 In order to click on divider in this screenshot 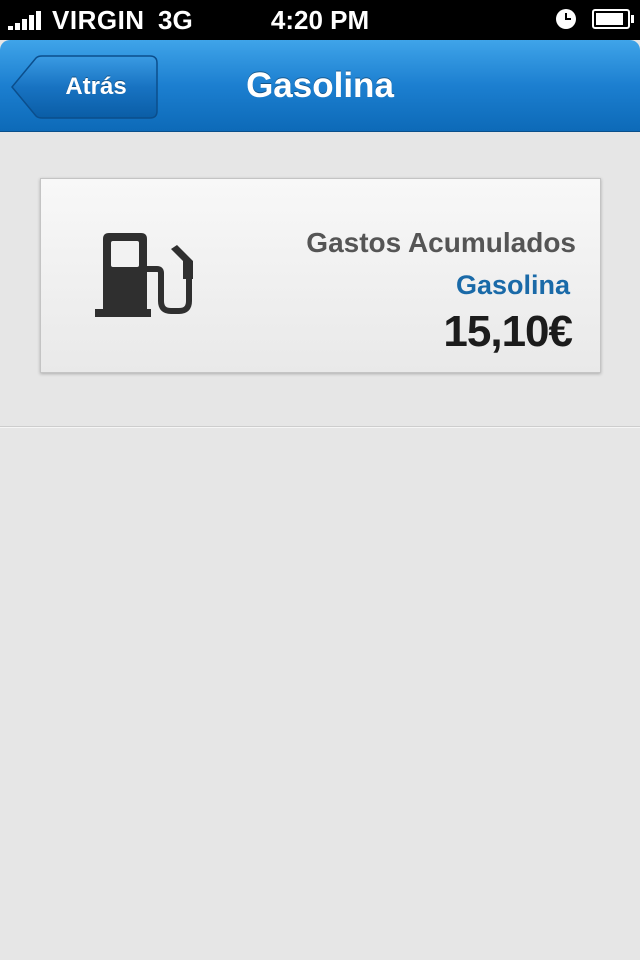, I will do `click(320, 427)`.